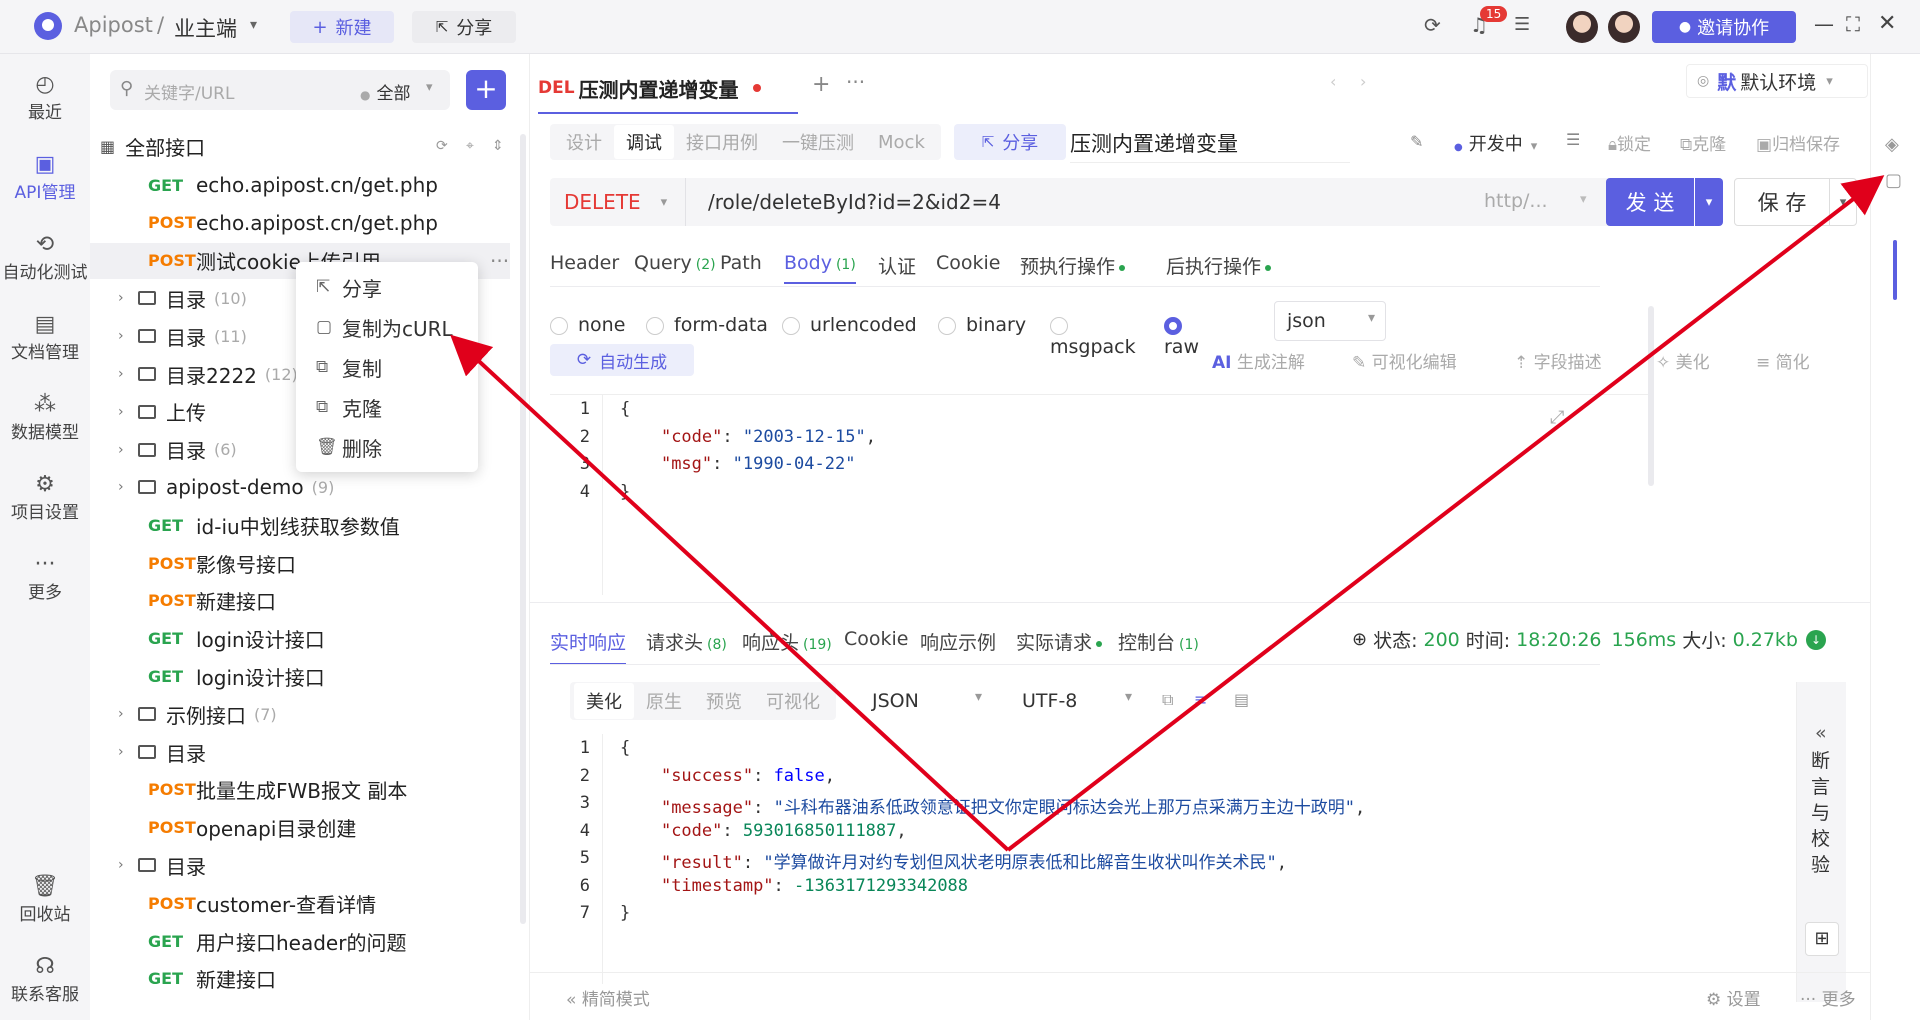  Describe the element at coordinates (349, 407) in the screenshot. I see `ctx-clone: ⧉ 克隆` at that location.